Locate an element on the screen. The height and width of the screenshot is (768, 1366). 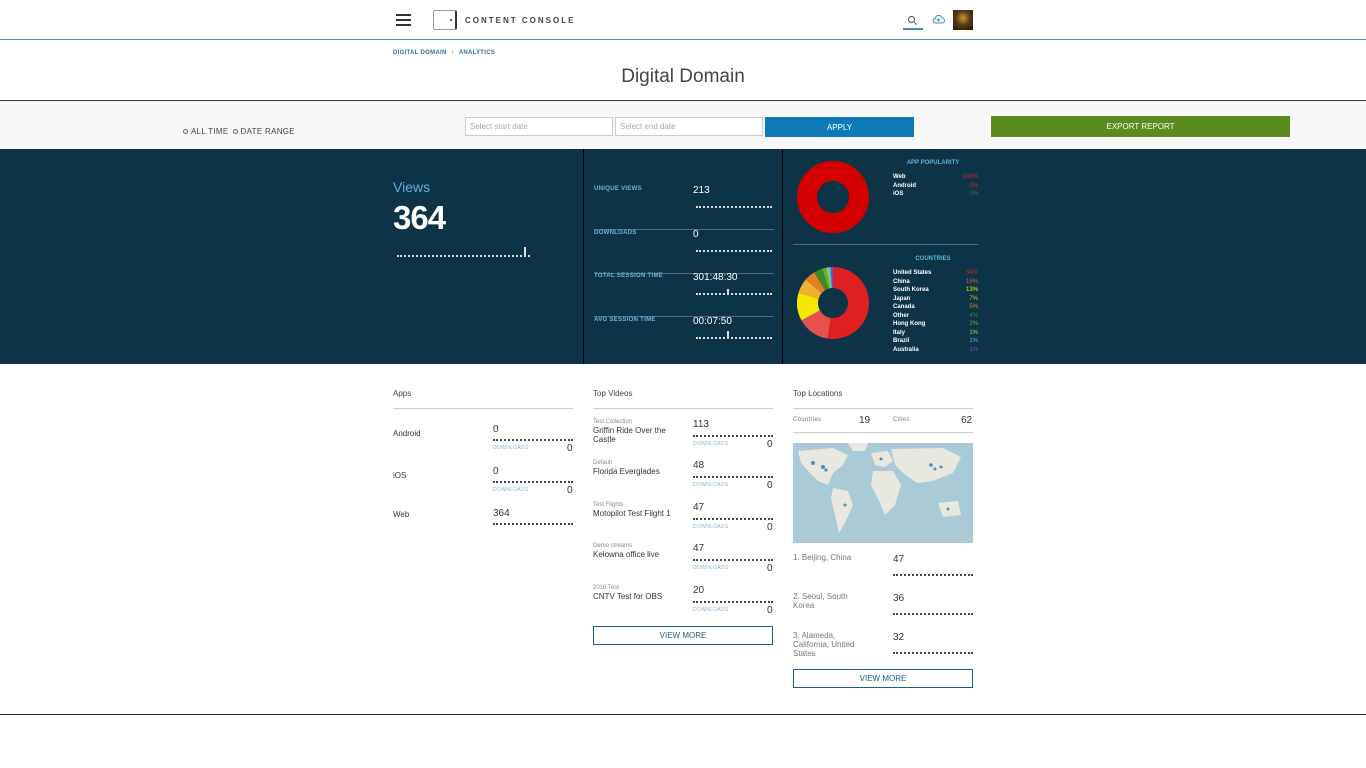
legend-label: Hong Kong is located at coordinates (909, 324).